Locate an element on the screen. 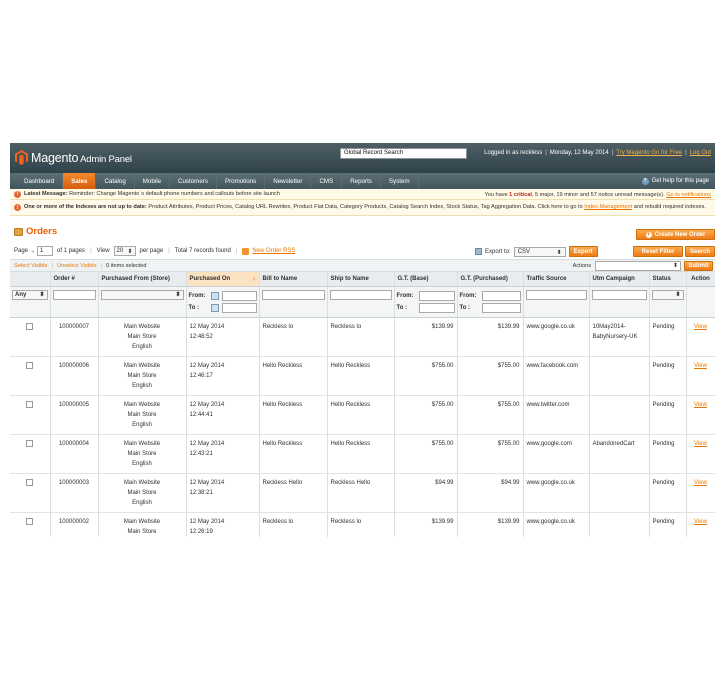 Image resolution: width=725 pixels, height=680 pixels. store-filter-select: ⬍ is located at coordinates (142, 294).